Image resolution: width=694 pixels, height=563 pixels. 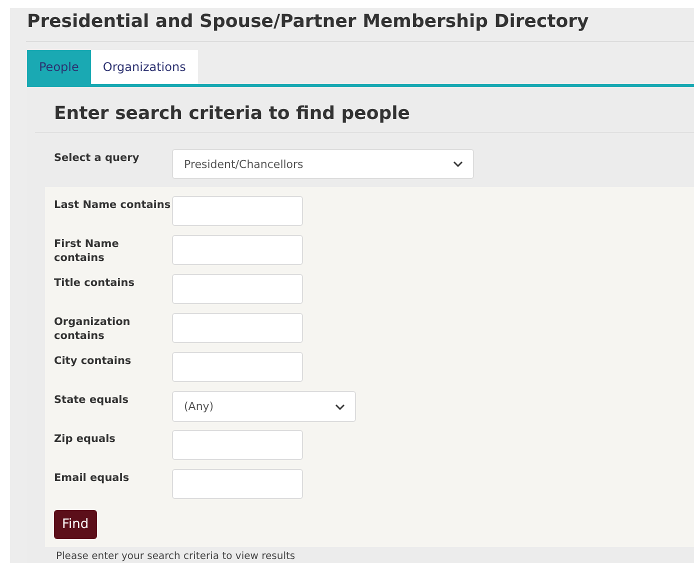 I want to click on section-heading: Enter search criteria to find people, so click(x=364, y=110).